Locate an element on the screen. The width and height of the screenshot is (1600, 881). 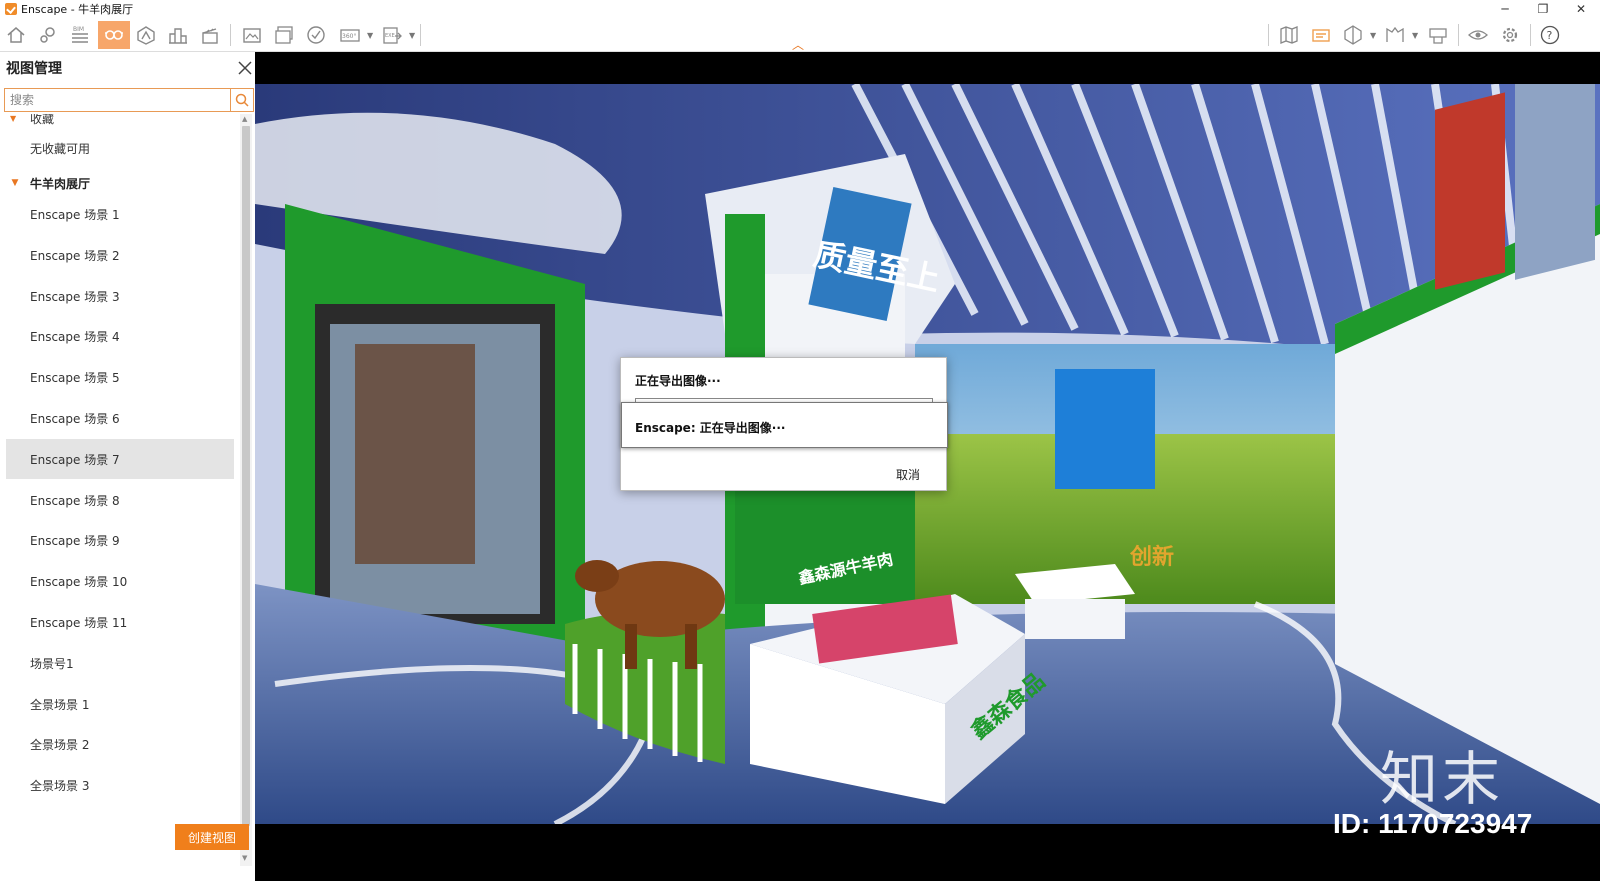
list-item: Enscape 场景 9 is located at coordinates (120, 540).